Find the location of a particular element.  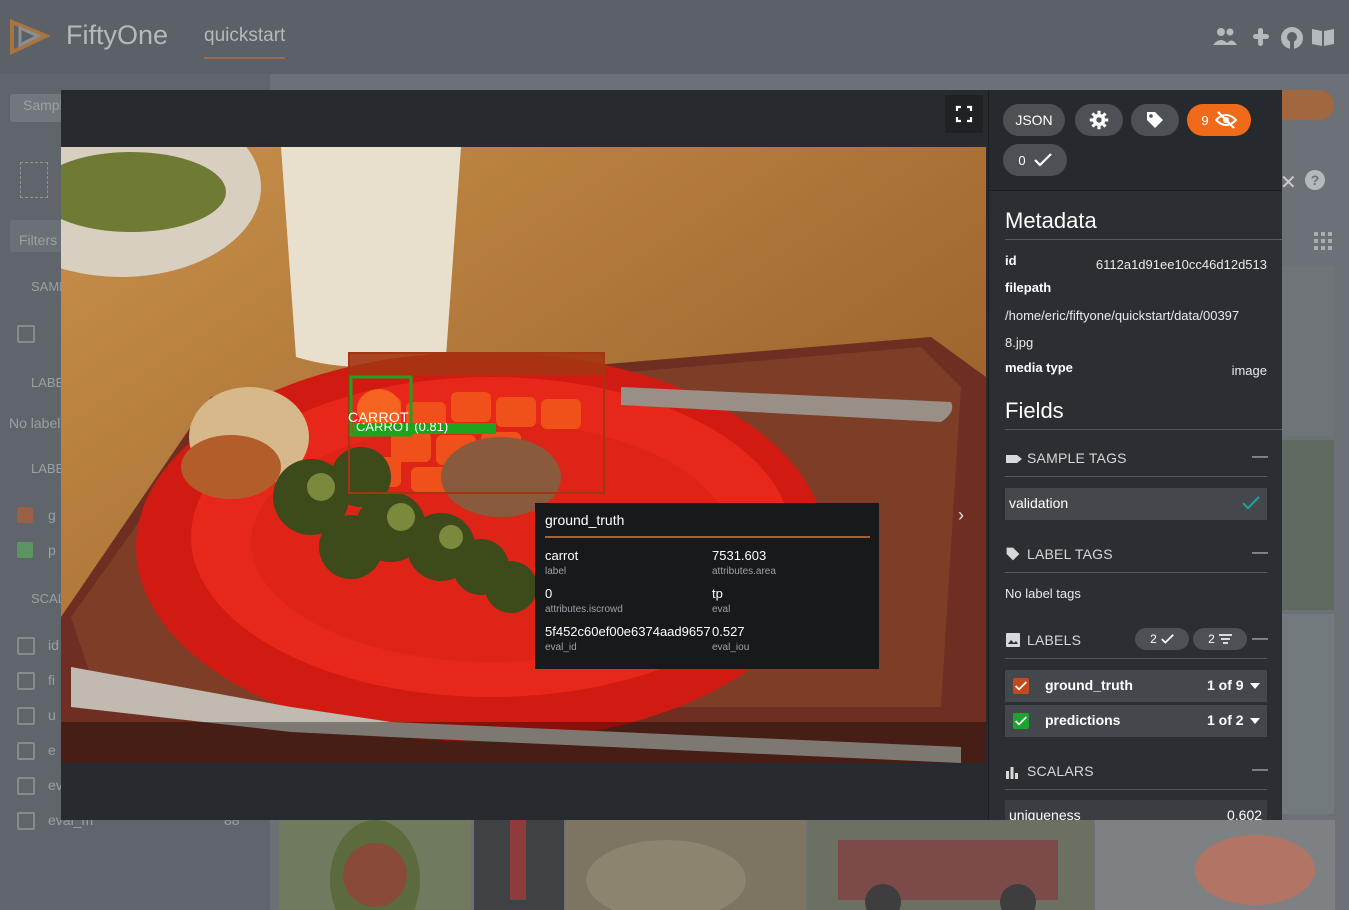

bg-no-label: No label is located at coordinates (35, 423).